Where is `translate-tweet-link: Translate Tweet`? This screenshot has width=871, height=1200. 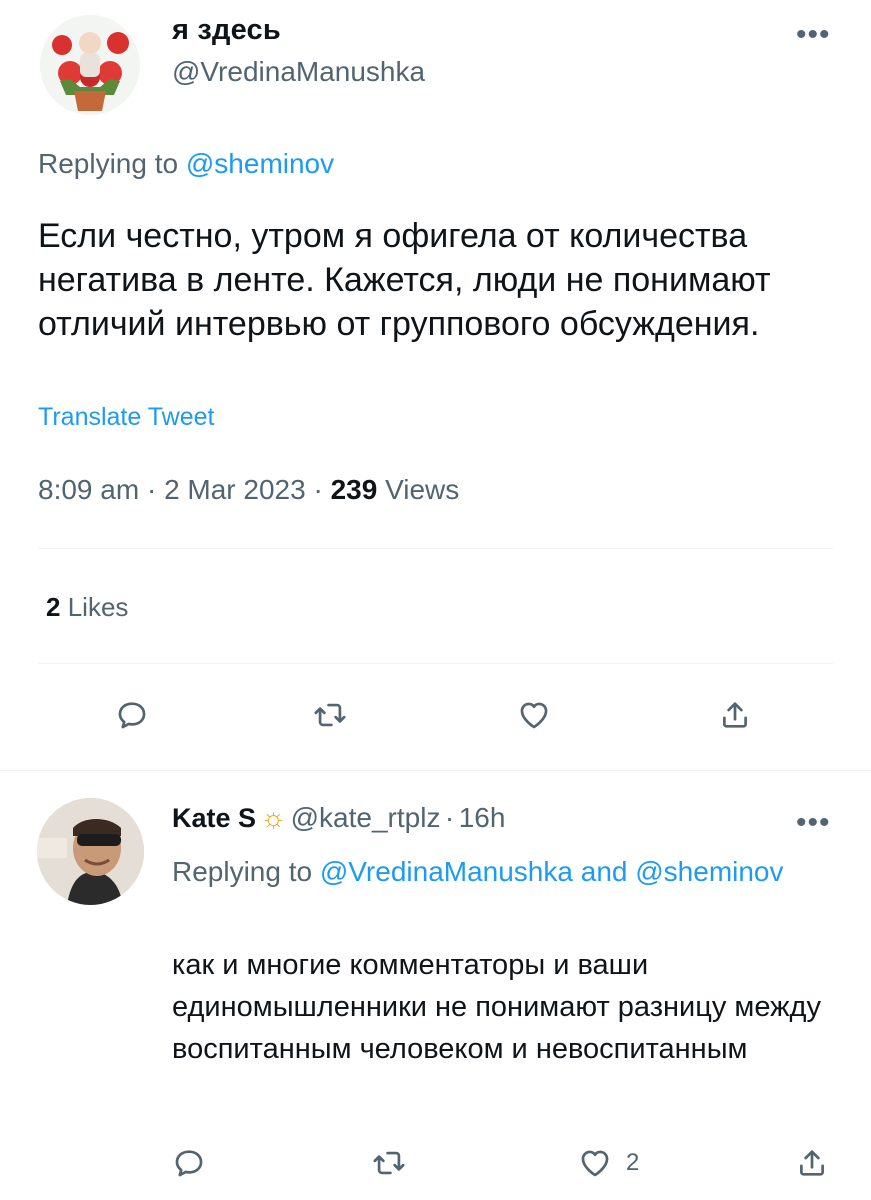 translate-tweet-link: Translate Tweet is located at coordinates (126, 417).